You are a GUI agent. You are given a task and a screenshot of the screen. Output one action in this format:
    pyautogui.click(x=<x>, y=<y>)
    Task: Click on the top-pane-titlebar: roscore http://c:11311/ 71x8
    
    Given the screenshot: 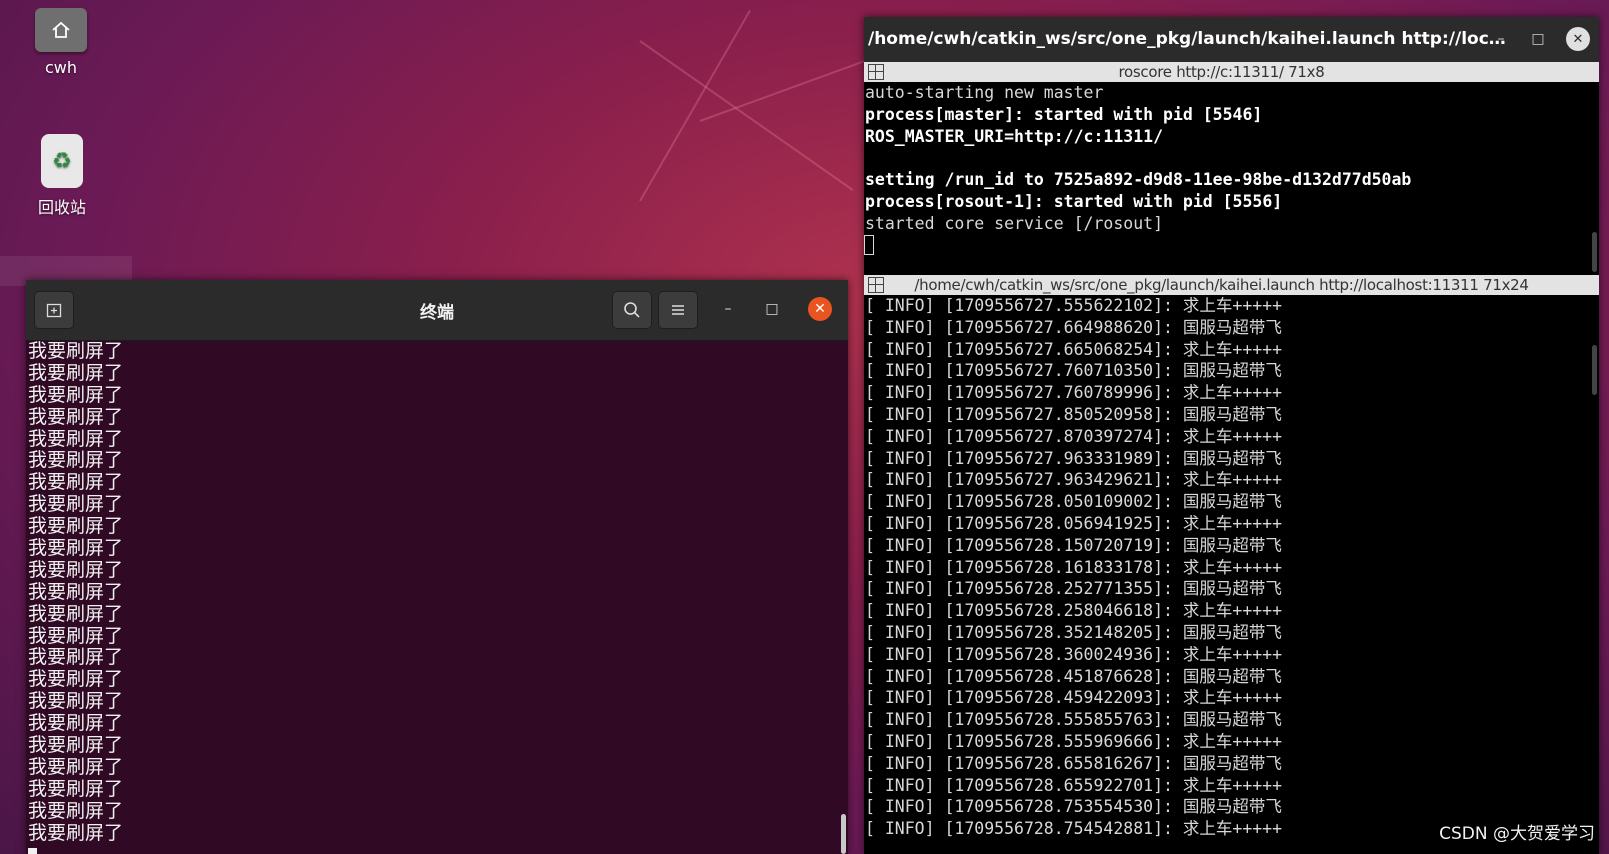 What is the action you would take?
    pyautogui.click(x=1231, y=72)
    